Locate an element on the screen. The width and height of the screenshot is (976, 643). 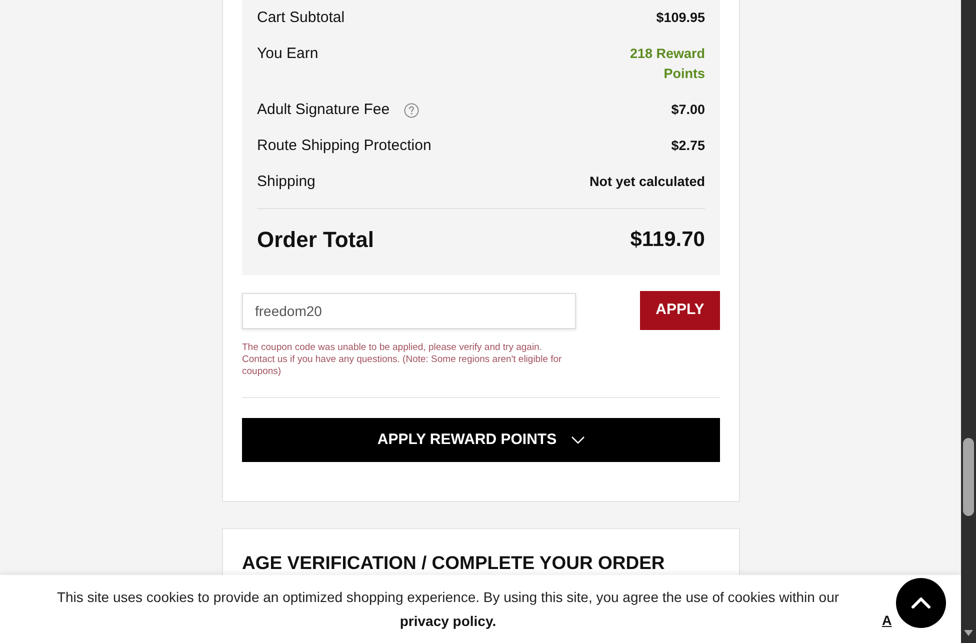
summary-label: Adult Signature Fee is located at coordinates (323, 110).